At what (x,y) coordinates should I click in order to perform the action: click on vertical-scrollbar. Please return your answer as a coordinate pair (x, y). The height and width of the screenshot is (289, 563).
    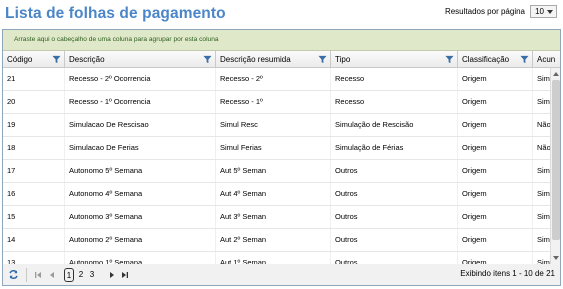
    Looking at the image, I should click on (555, 166).